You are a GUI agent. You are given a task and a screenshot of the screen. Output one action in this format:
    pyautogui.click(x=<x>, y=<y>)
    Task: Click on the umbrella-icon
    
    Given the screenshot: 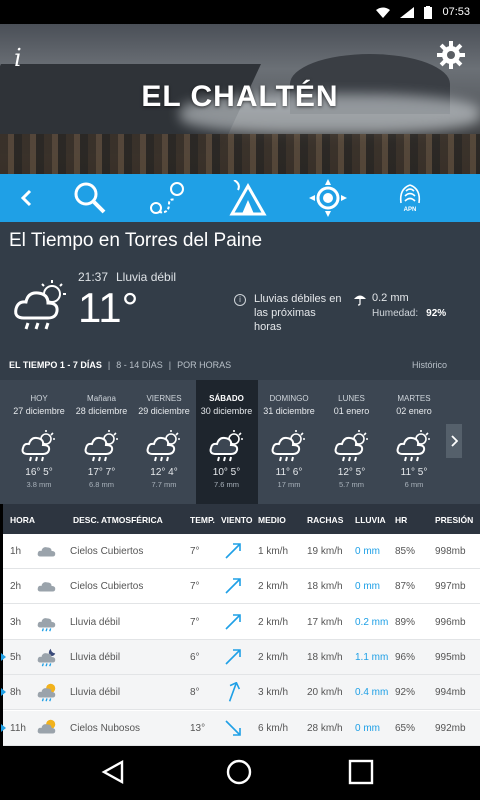 What is the action you would take?
    pyautogui.click(x=360, y=300)
    